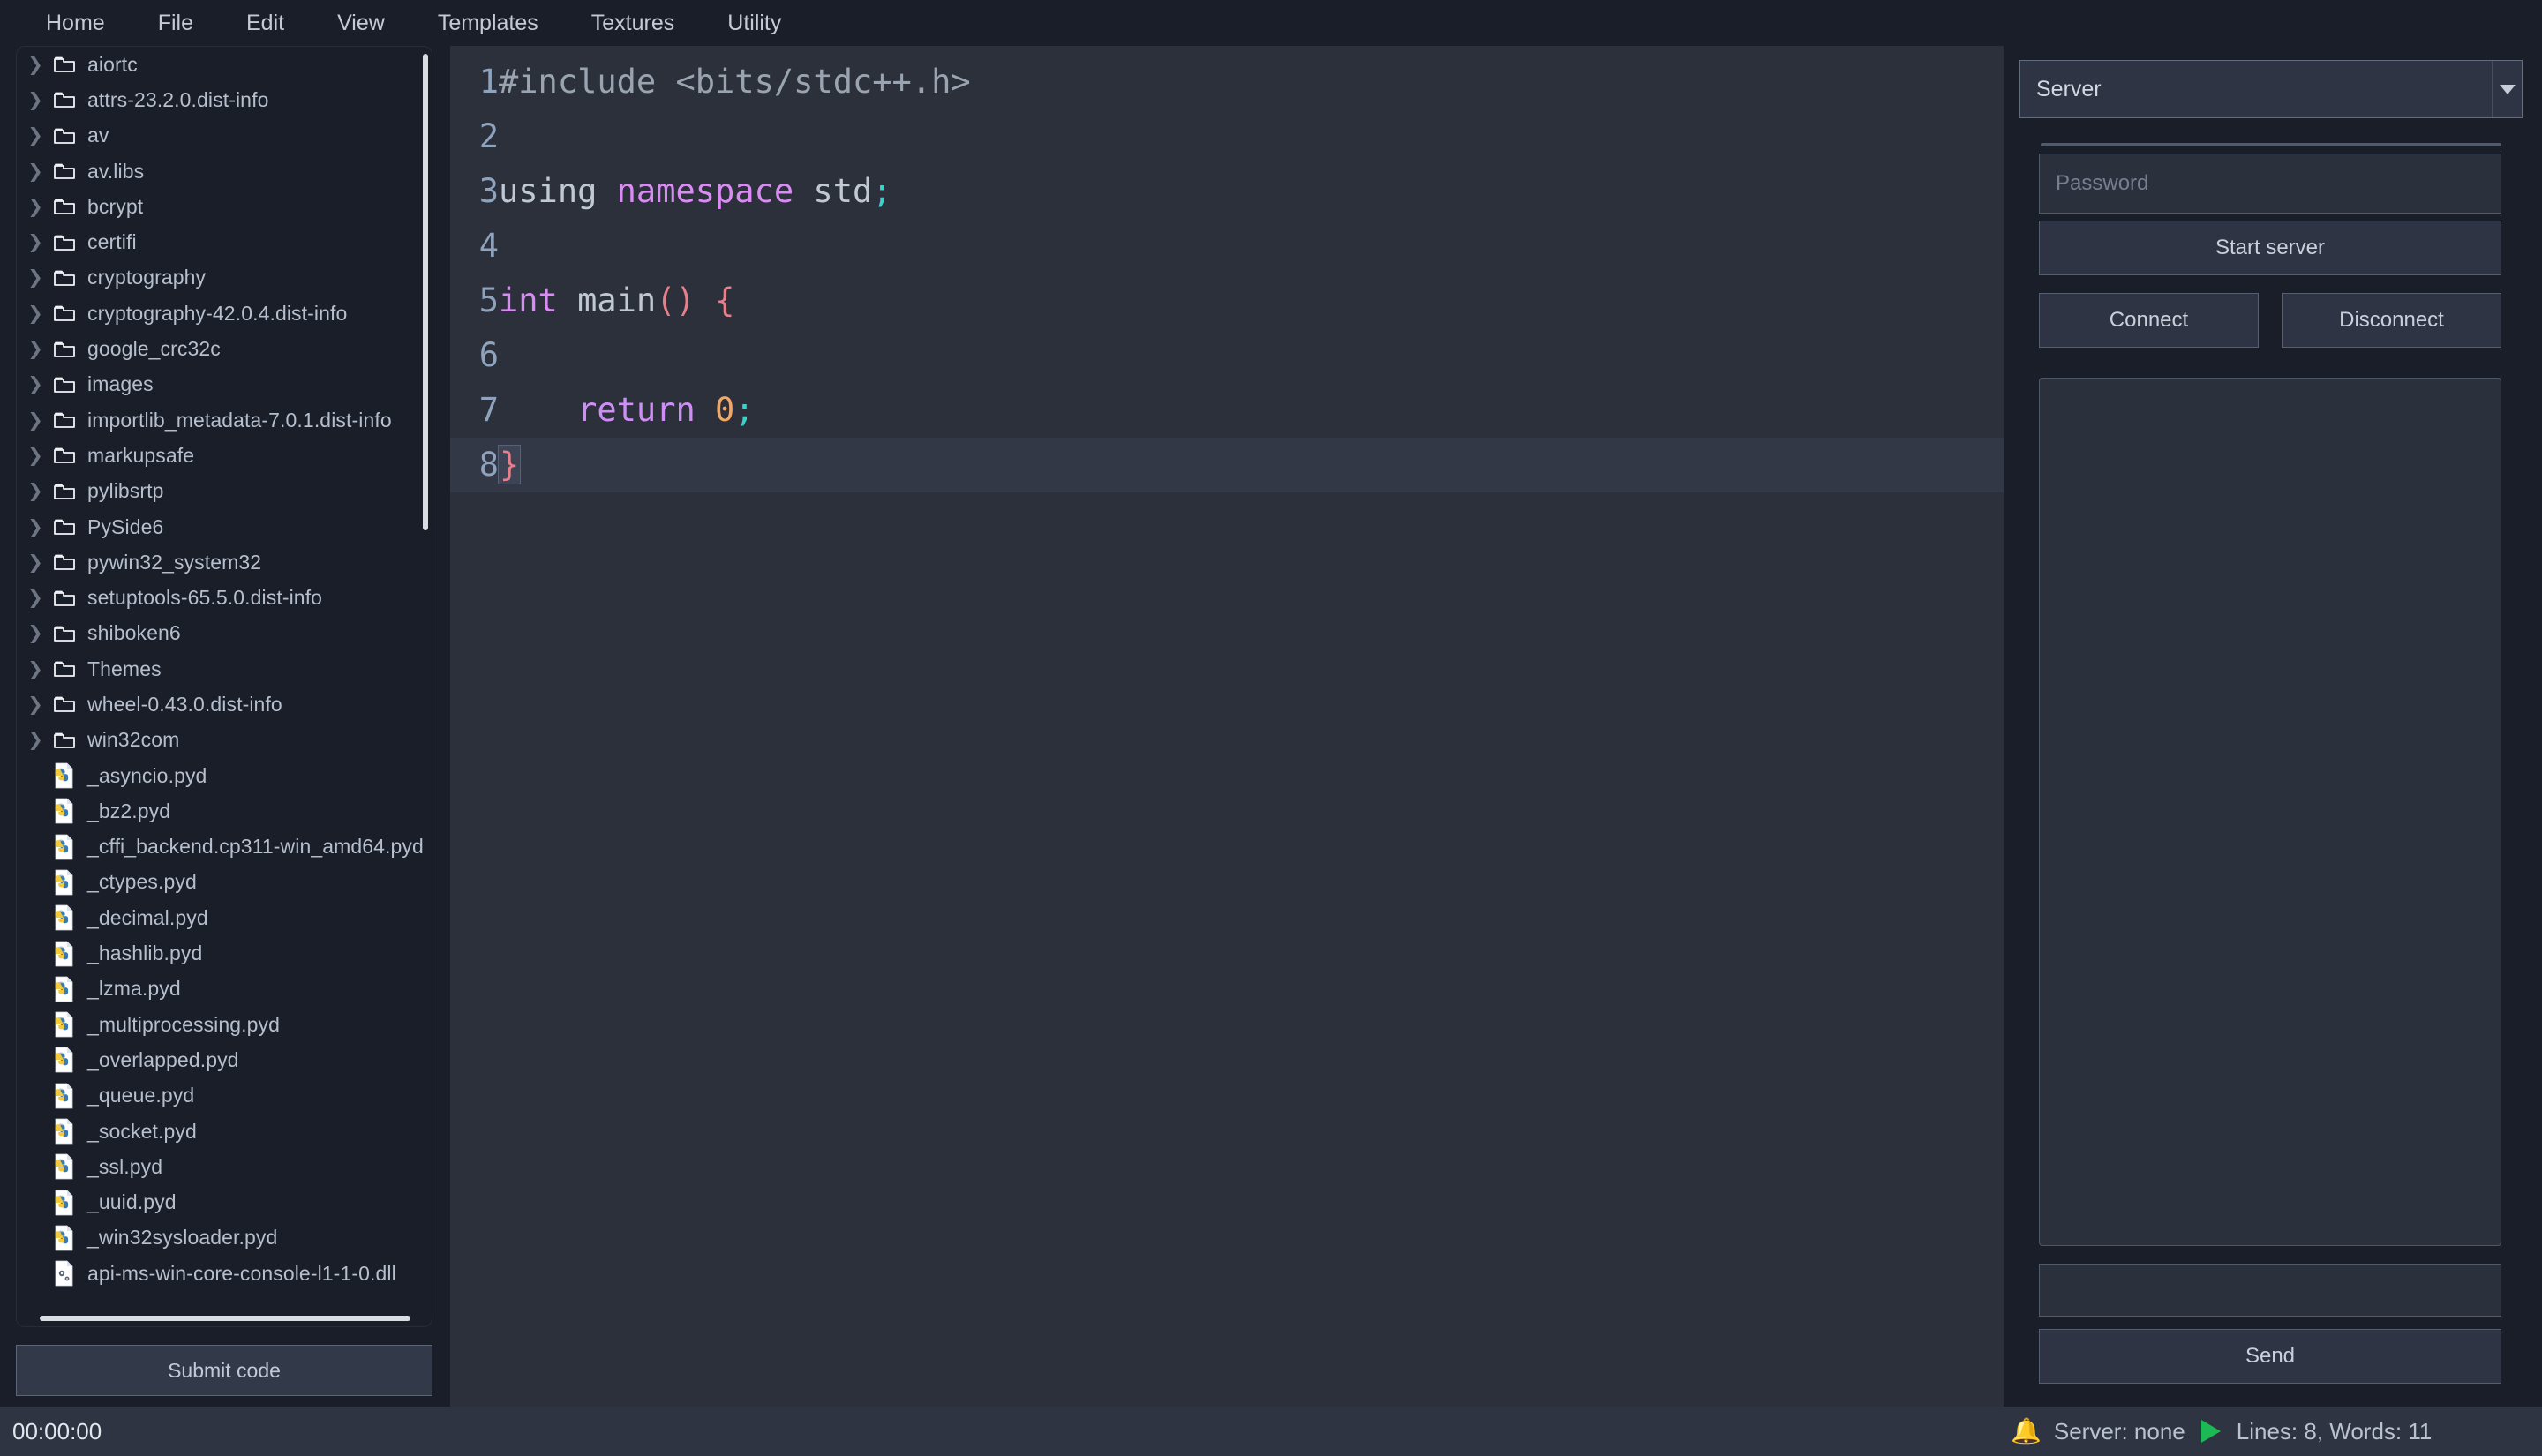 This screenshot has height=1456, width=2542. What do you see at coordinates (220, 455) in the screenshot?
I see `tree-item: ❯ markupsafe` at bounding box center [220, 455].